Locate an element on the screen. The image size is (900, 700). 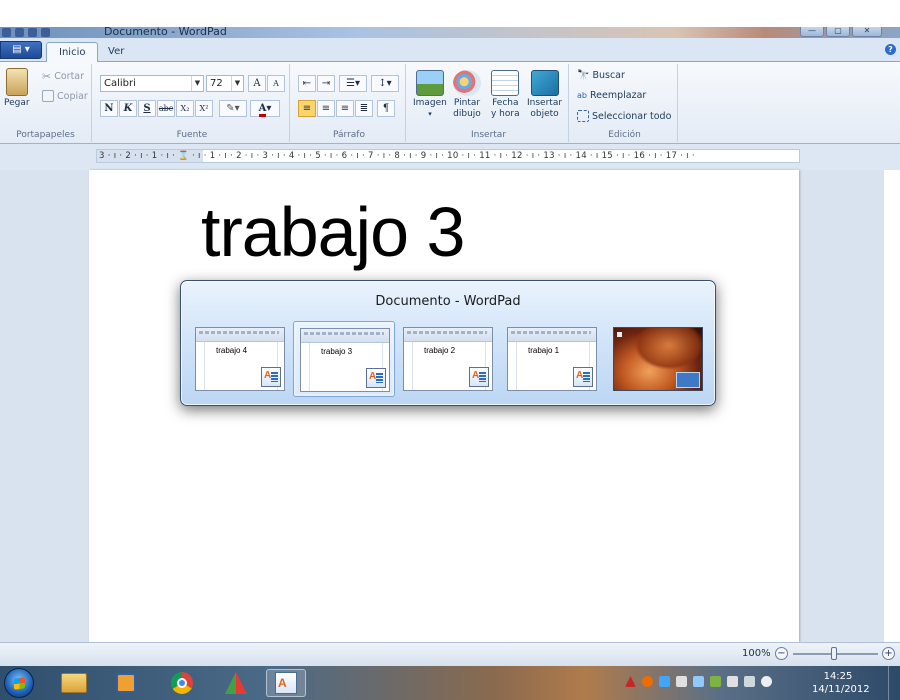
zoom-slider-thumb is located at coordinates (834, 653).